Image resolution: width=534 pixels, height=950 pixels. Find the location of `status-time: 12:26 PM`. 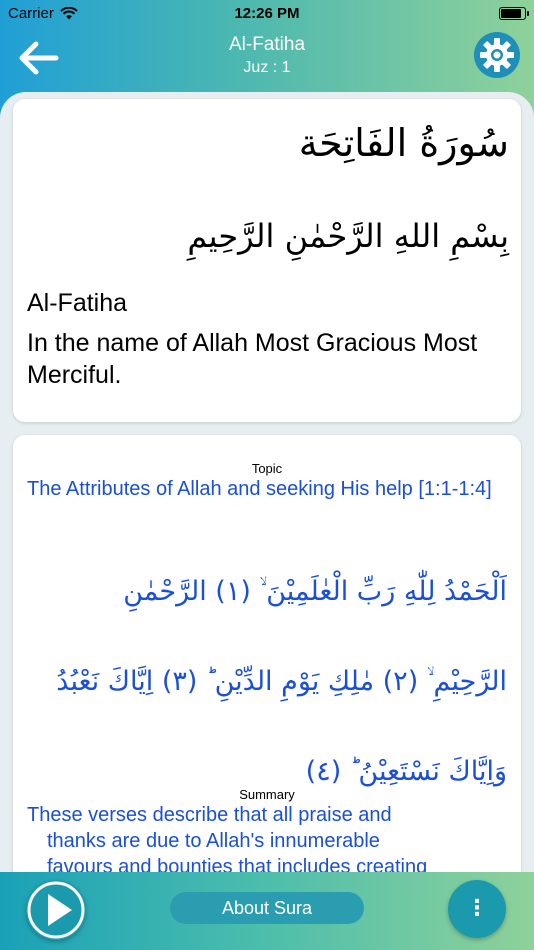

status-time: 12:26 PM is located at coordinates (267, 13).